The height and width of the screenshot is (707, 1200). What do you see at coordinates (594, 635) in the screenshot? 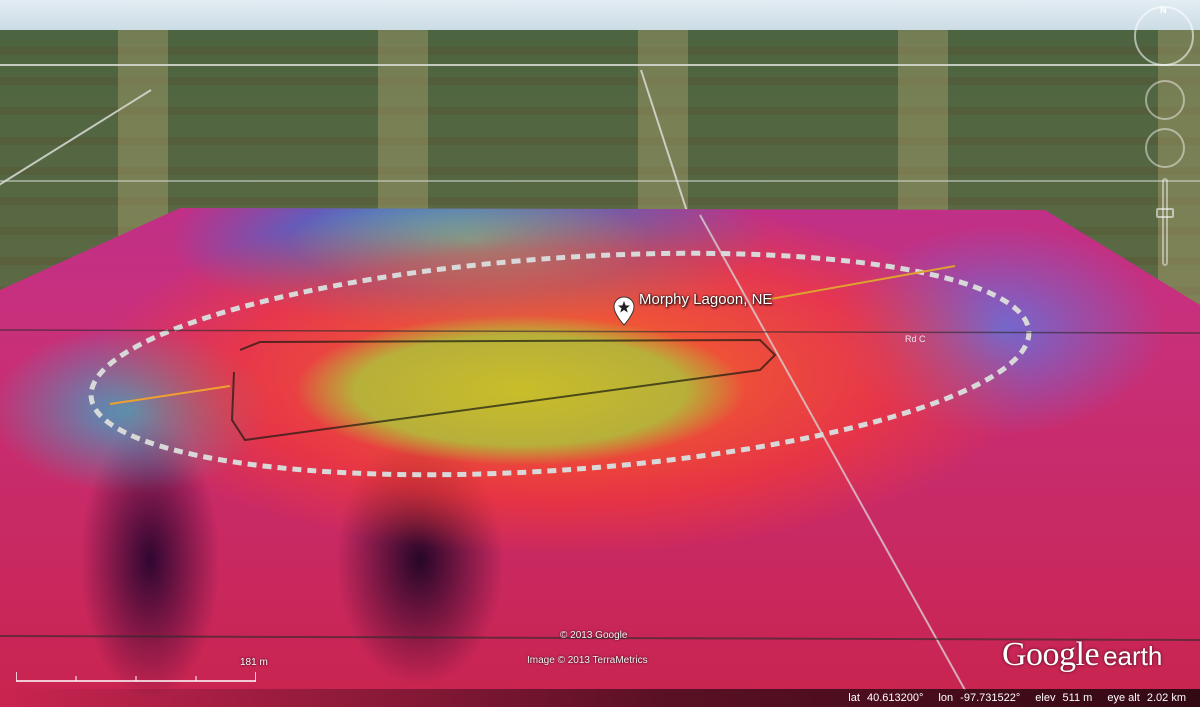
I see `google-copyright: © 2013 Google` at bounding box center [594, 635].